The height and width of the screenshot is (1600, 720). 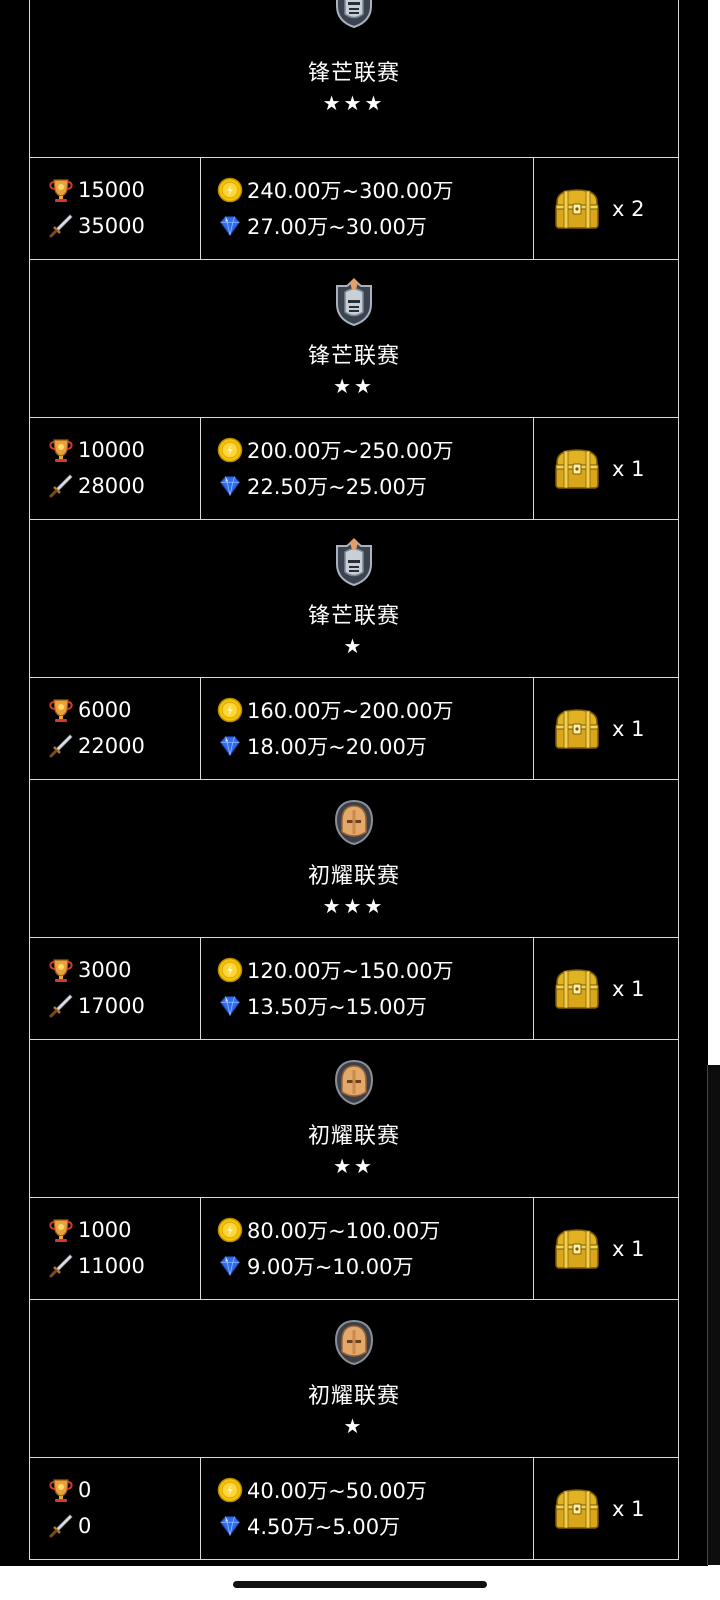 I want to click on gold-reward: 160.00万~200.00万, so click(x=335, y=710).